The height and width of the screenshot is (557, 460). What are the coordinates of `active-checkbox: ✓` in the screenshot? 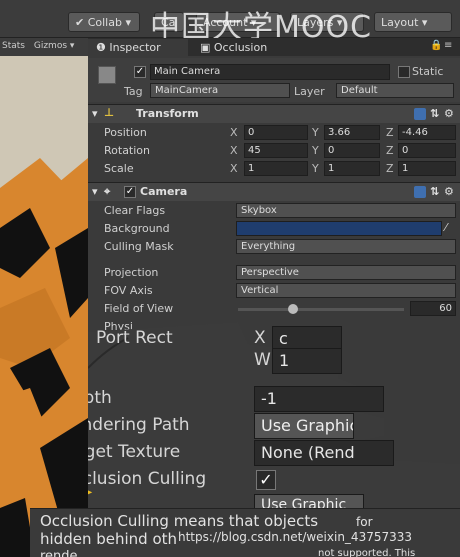 It's located at (140, 72).